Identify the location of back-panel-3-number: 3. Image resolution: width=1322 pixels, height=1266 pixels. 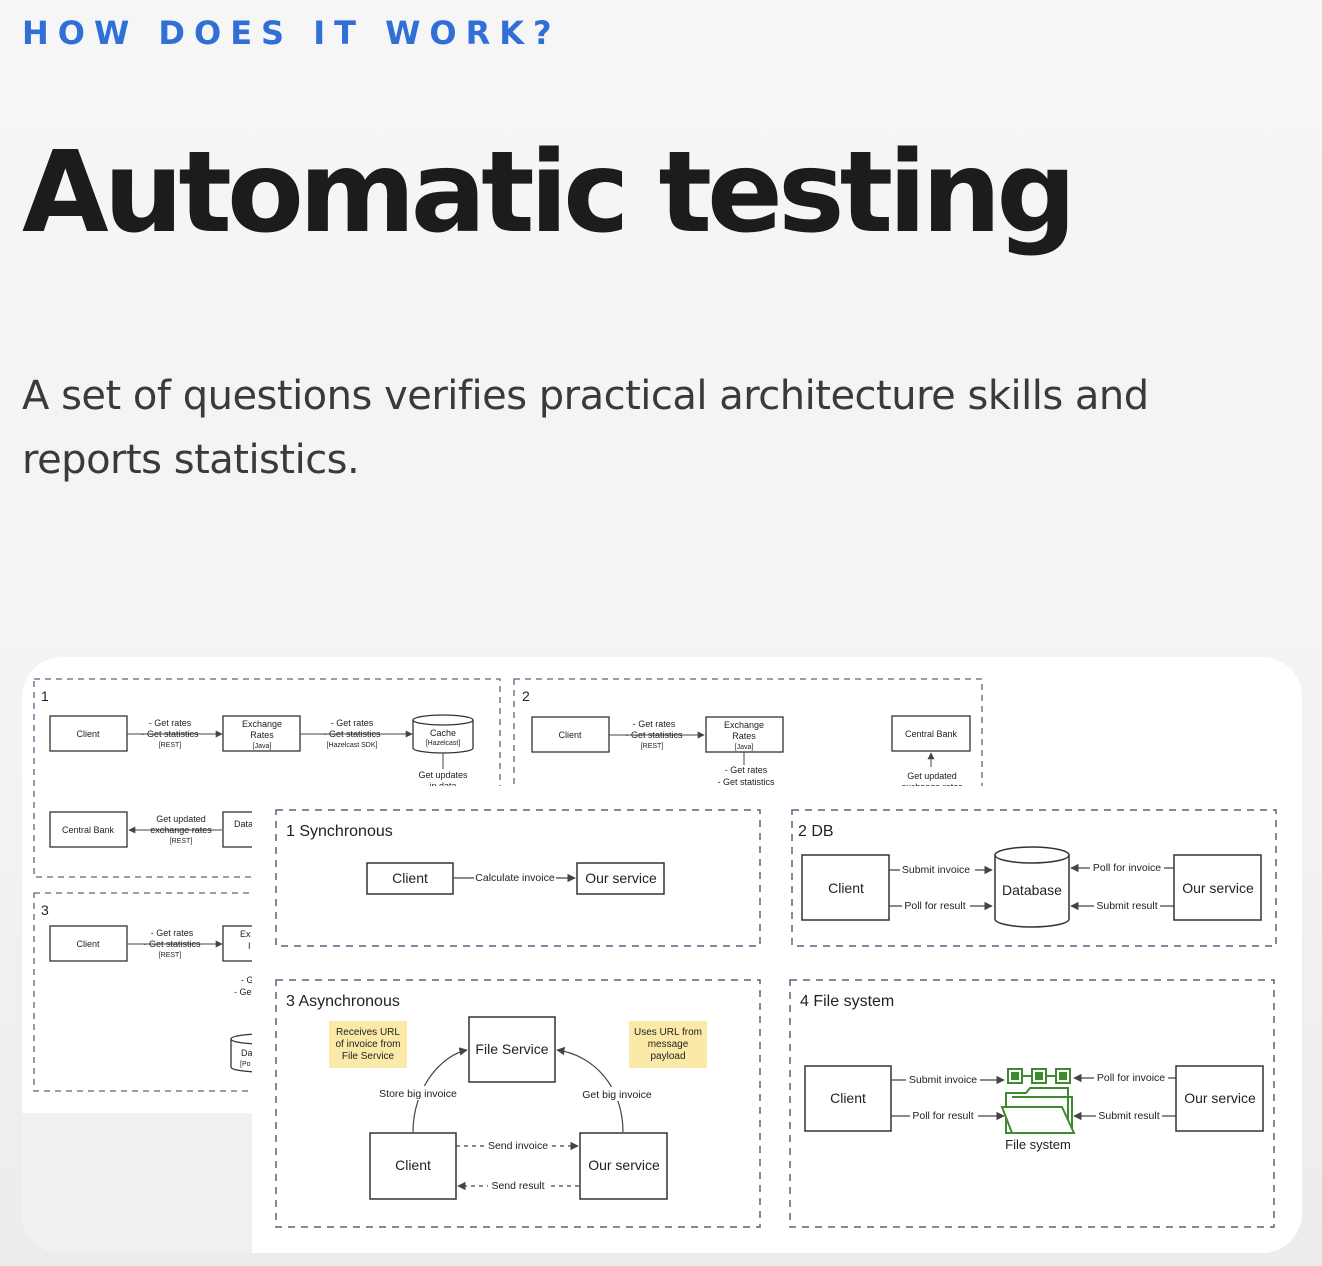
(45, 910).